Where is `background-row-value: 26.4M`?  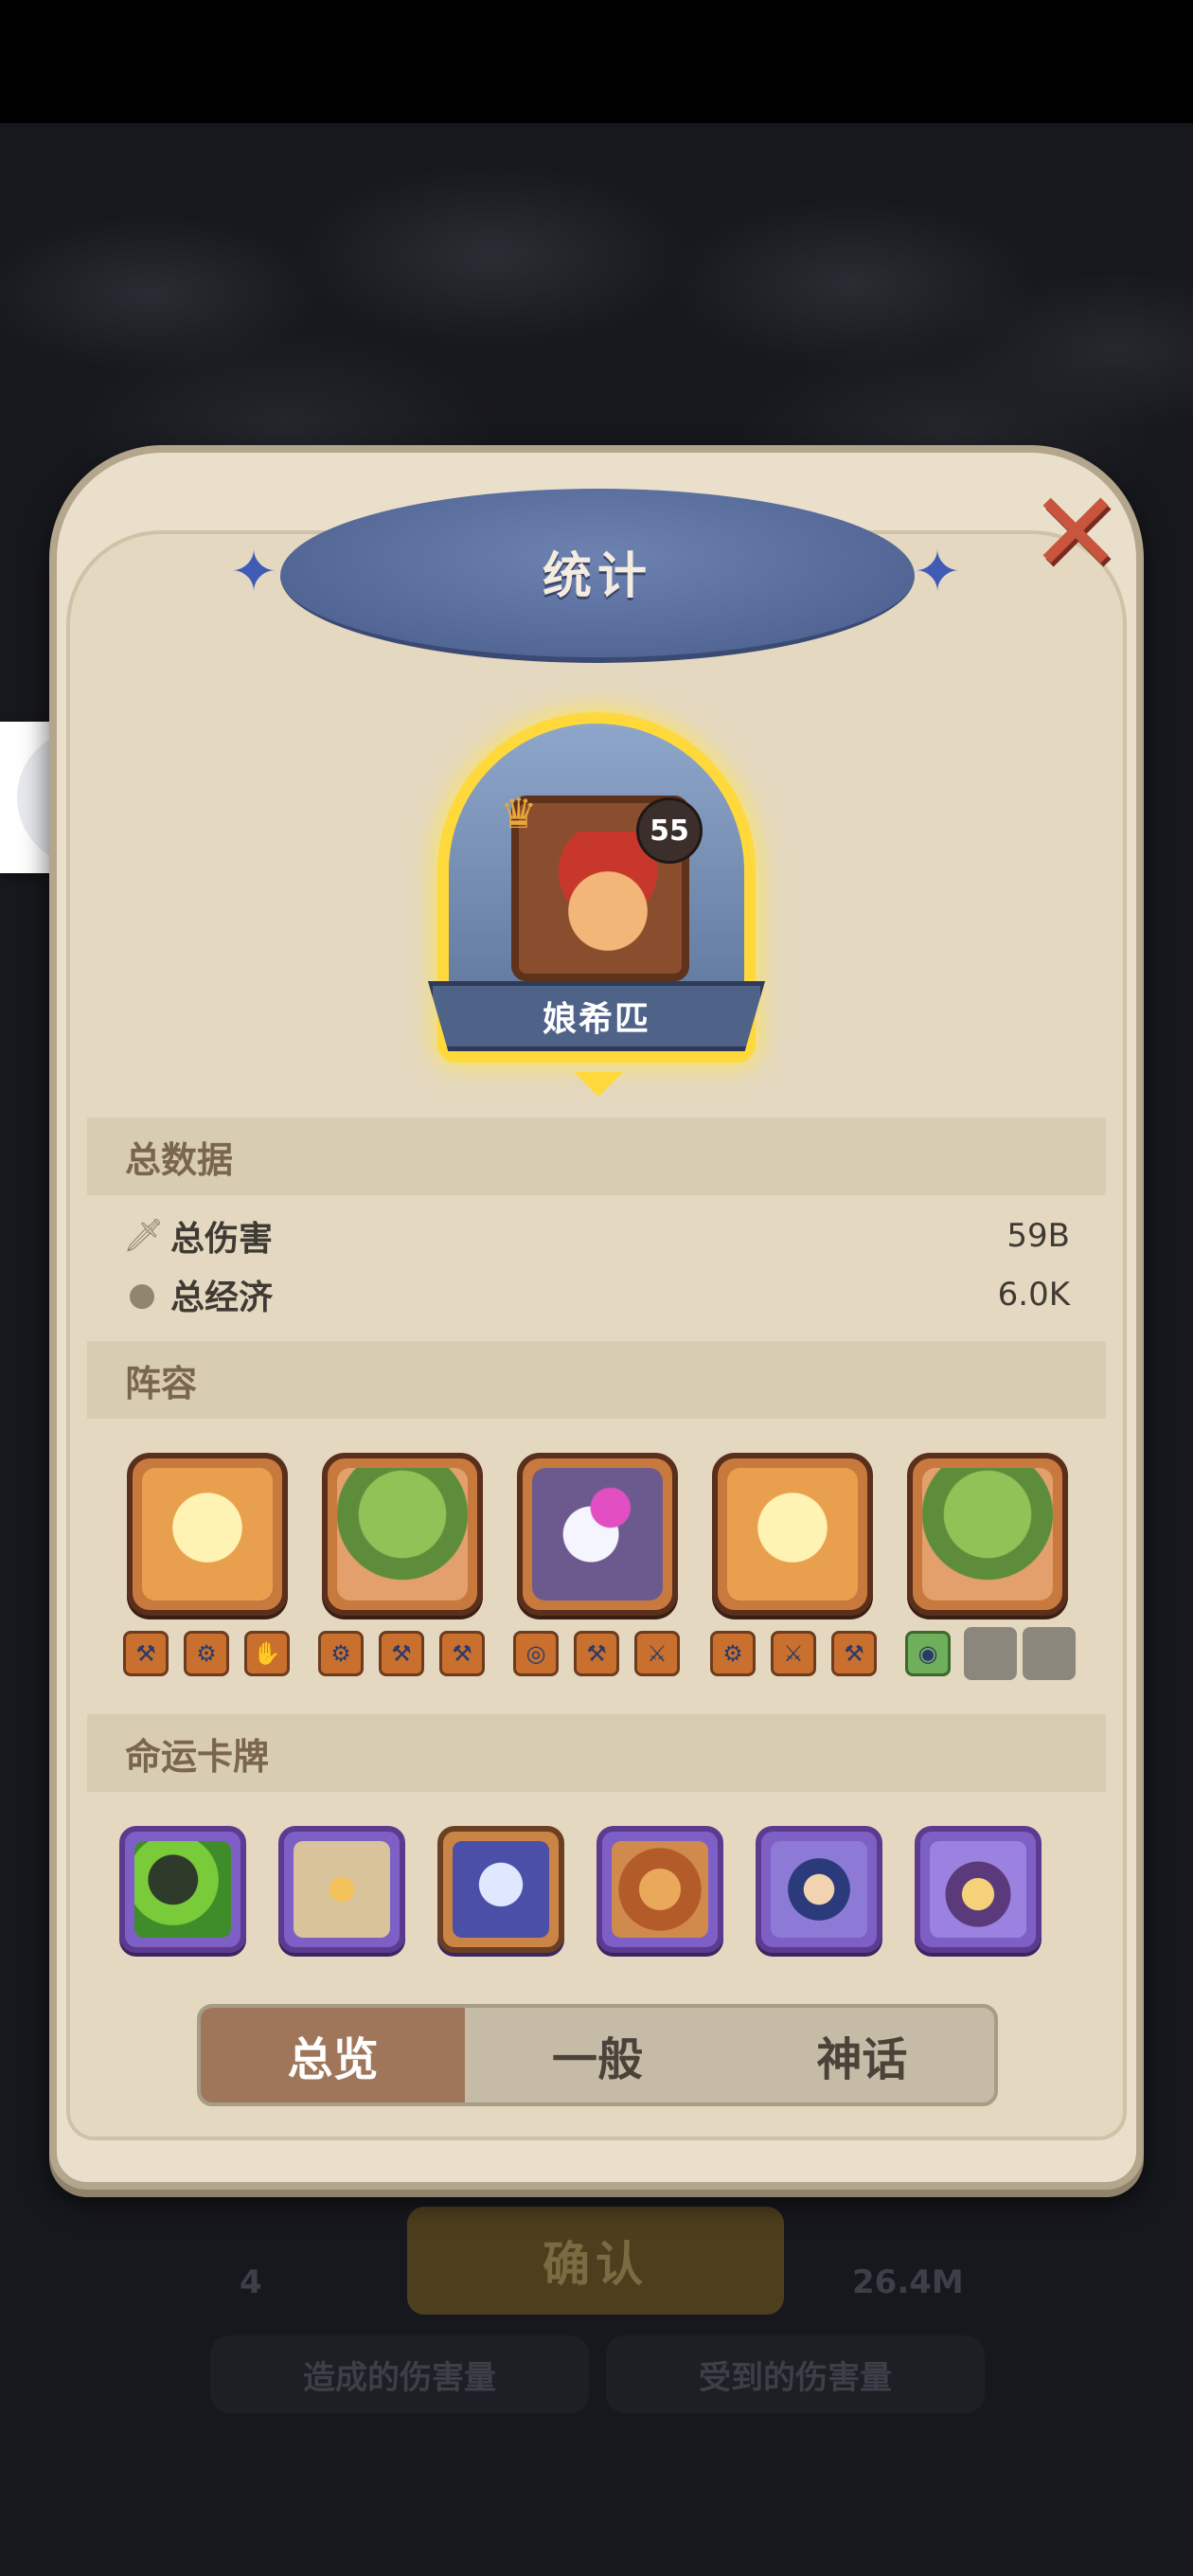 background-row-value: 26.4M is located at coordinates (908, 2282).